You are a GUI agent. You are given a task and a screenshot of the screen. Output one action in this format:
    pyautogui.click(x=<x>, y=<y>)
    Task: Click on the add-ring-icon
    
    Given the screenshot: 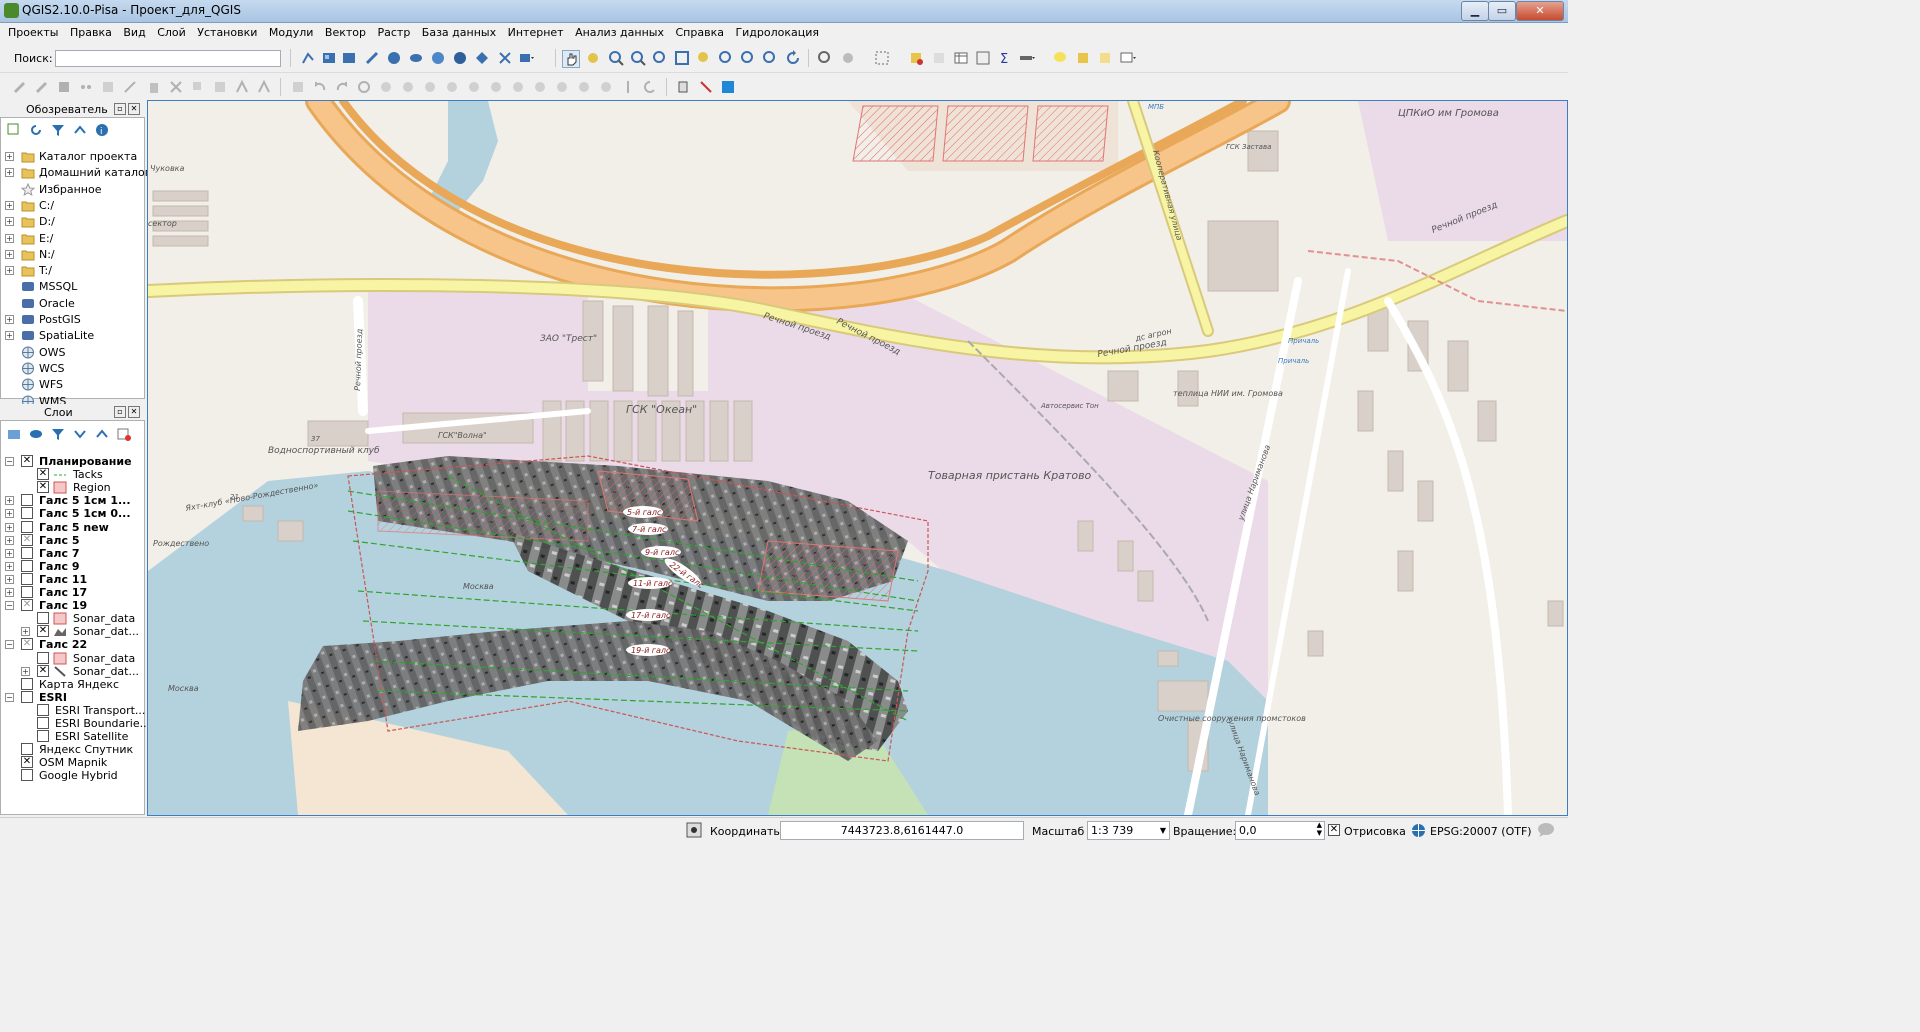 What is the action you would take?
    pyautogui.click(x=364, y=87)
    